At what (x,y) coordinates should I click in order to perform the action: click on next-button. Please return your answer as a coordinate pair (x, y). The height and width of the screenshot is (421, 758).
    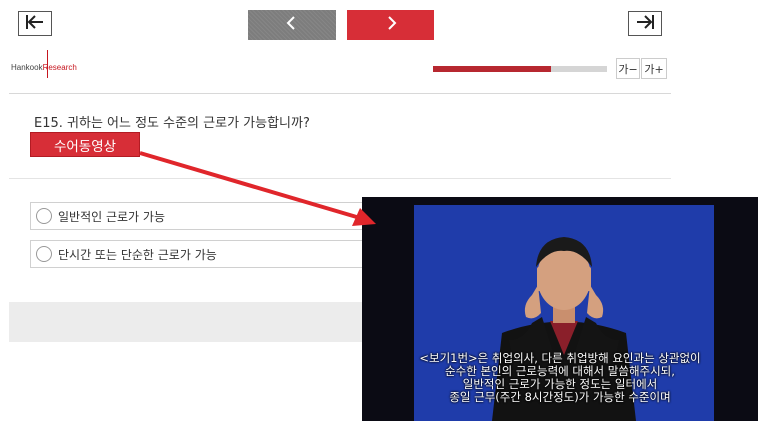
    Looking at the image, I should click on (390, 25).